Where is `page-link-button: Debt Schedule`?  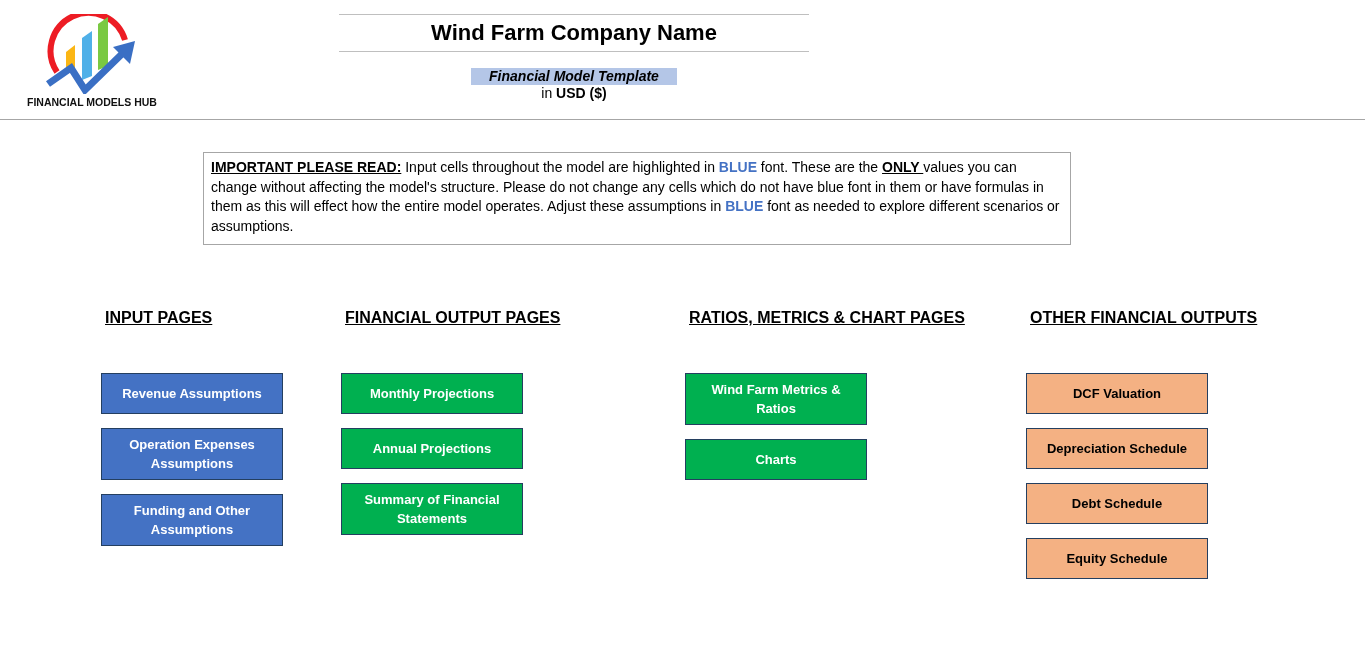
page-link-button: Debt Schedule is located at coordinates (1117, 503).